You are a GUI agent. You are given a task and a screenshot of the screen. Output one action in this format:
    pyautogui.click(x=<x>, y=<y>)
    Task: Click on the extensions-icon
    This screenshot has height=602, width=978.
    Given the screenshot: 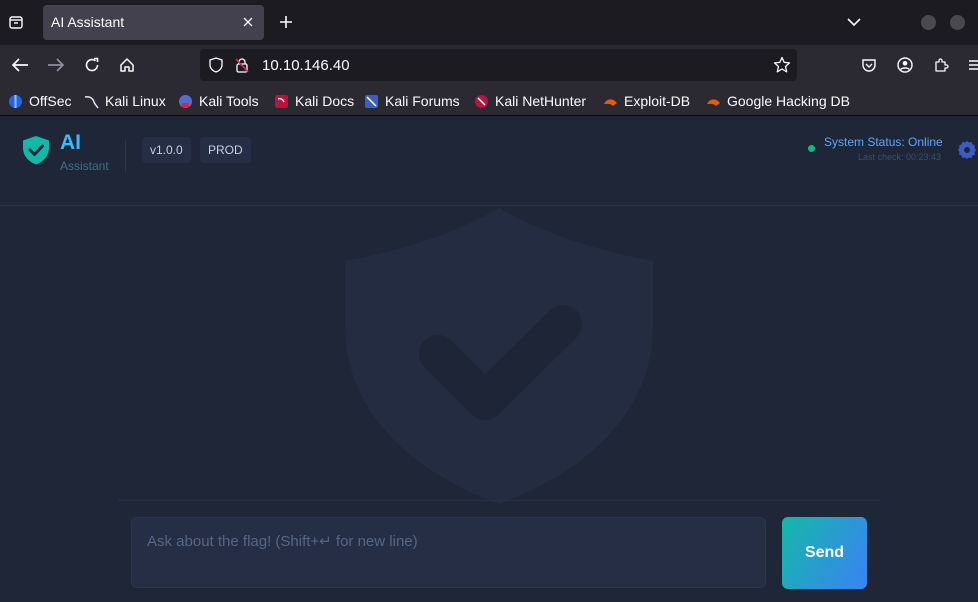 What is the action you would take?
    pyautogui.click(x=941, y=65)
    